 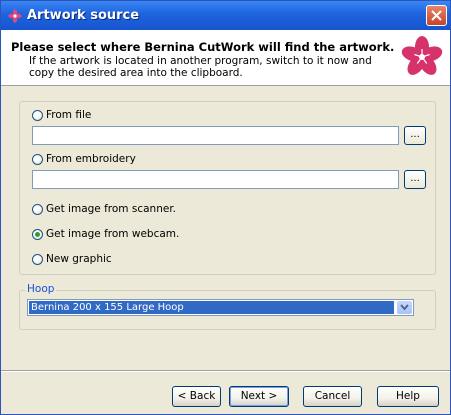 I want to click on embroidery-path-input, so click(x=215, y=179).